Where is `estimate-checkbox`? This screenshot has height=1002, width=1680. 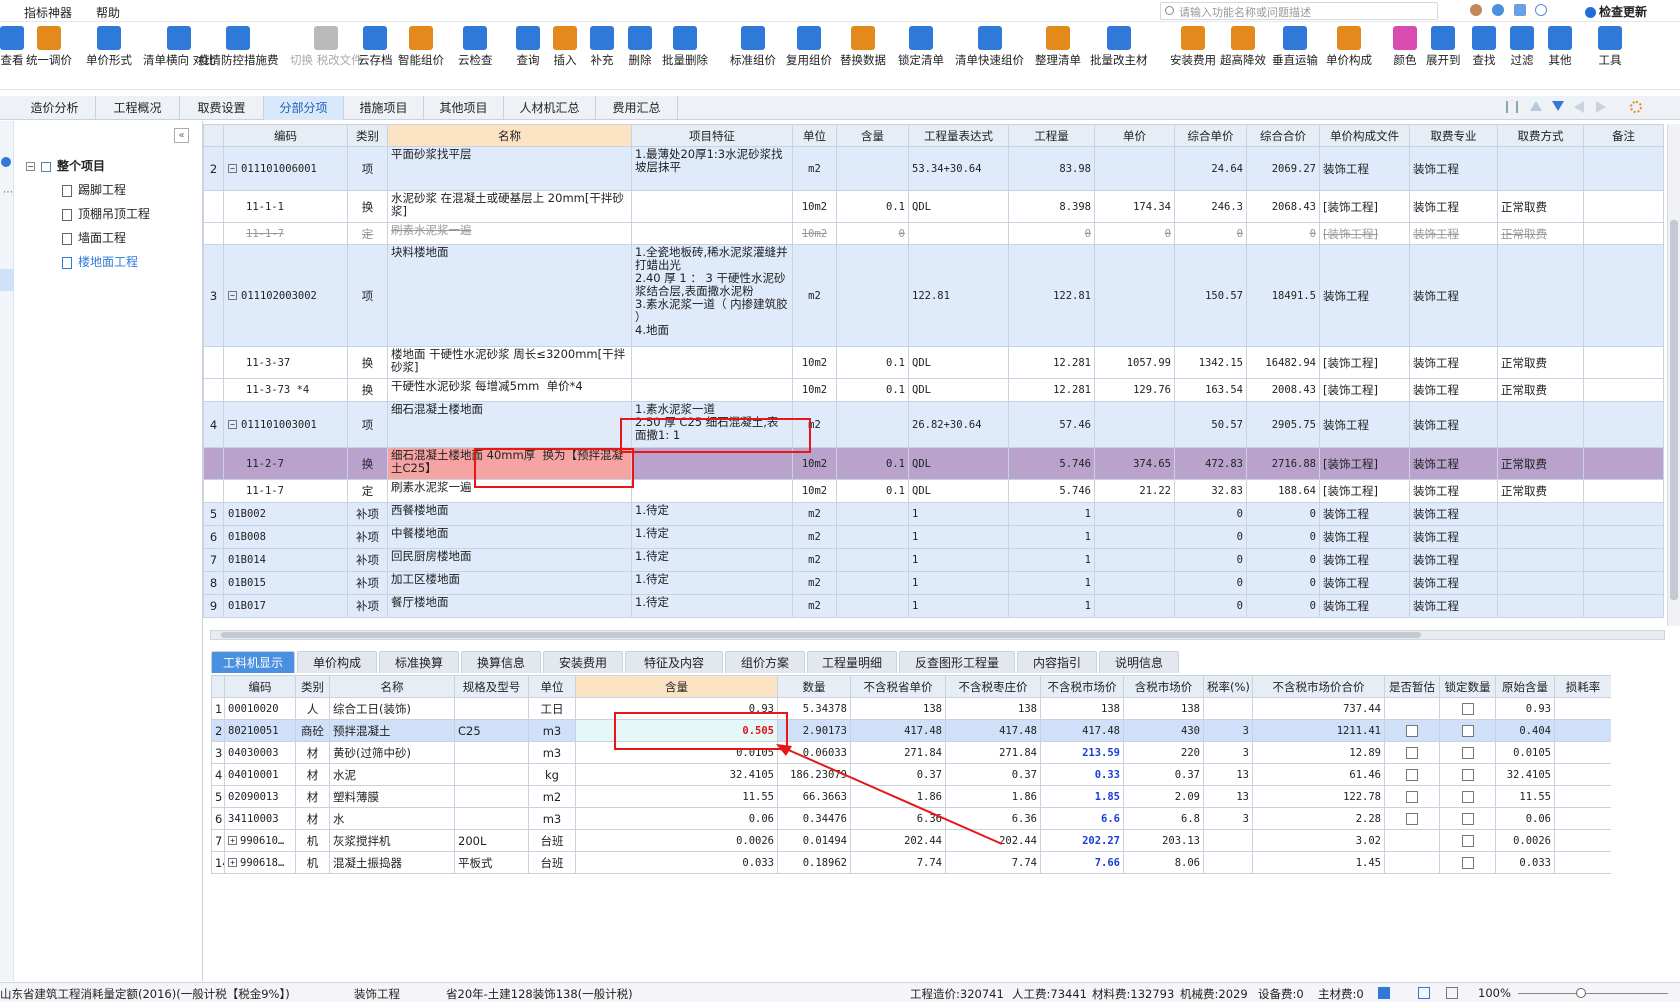
estimate-checkbox is located at coordinates (1412, 775).